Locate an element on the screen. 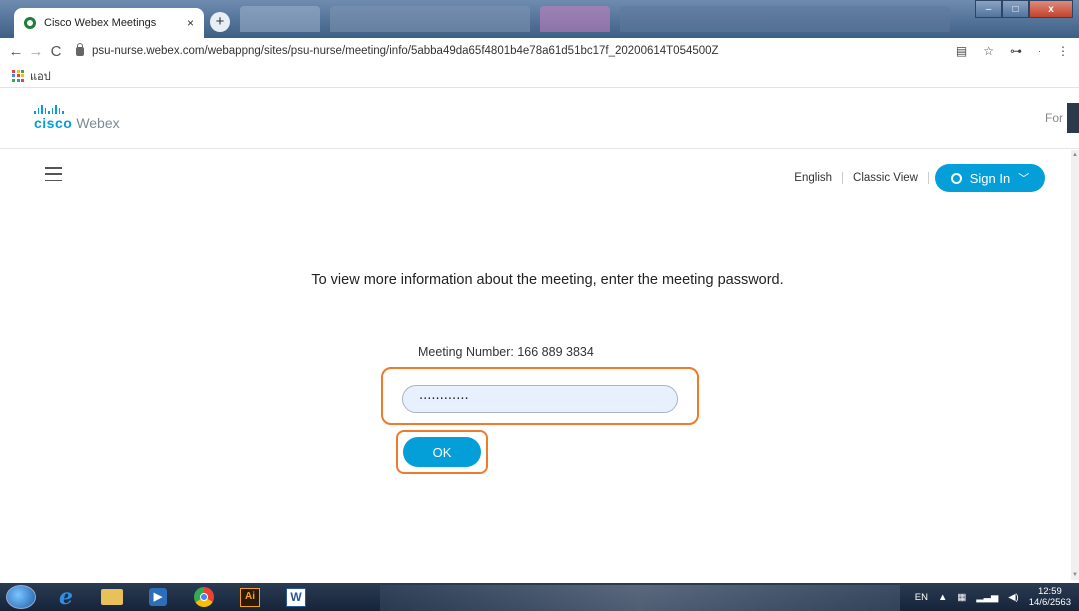 This screenshot has height=611, width=1079. media-player-icon: ▶ is located at coordinates (158, 597).